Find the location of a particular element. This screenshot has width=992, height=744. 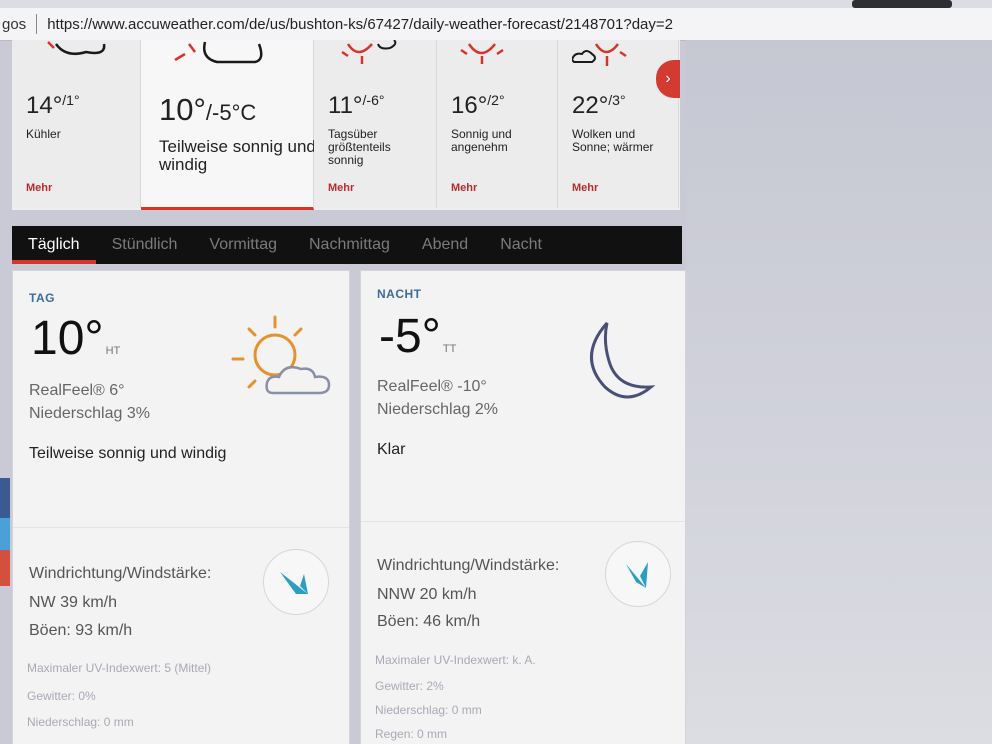

day-temp: 16°/2° is located at coordinates (478, 105).